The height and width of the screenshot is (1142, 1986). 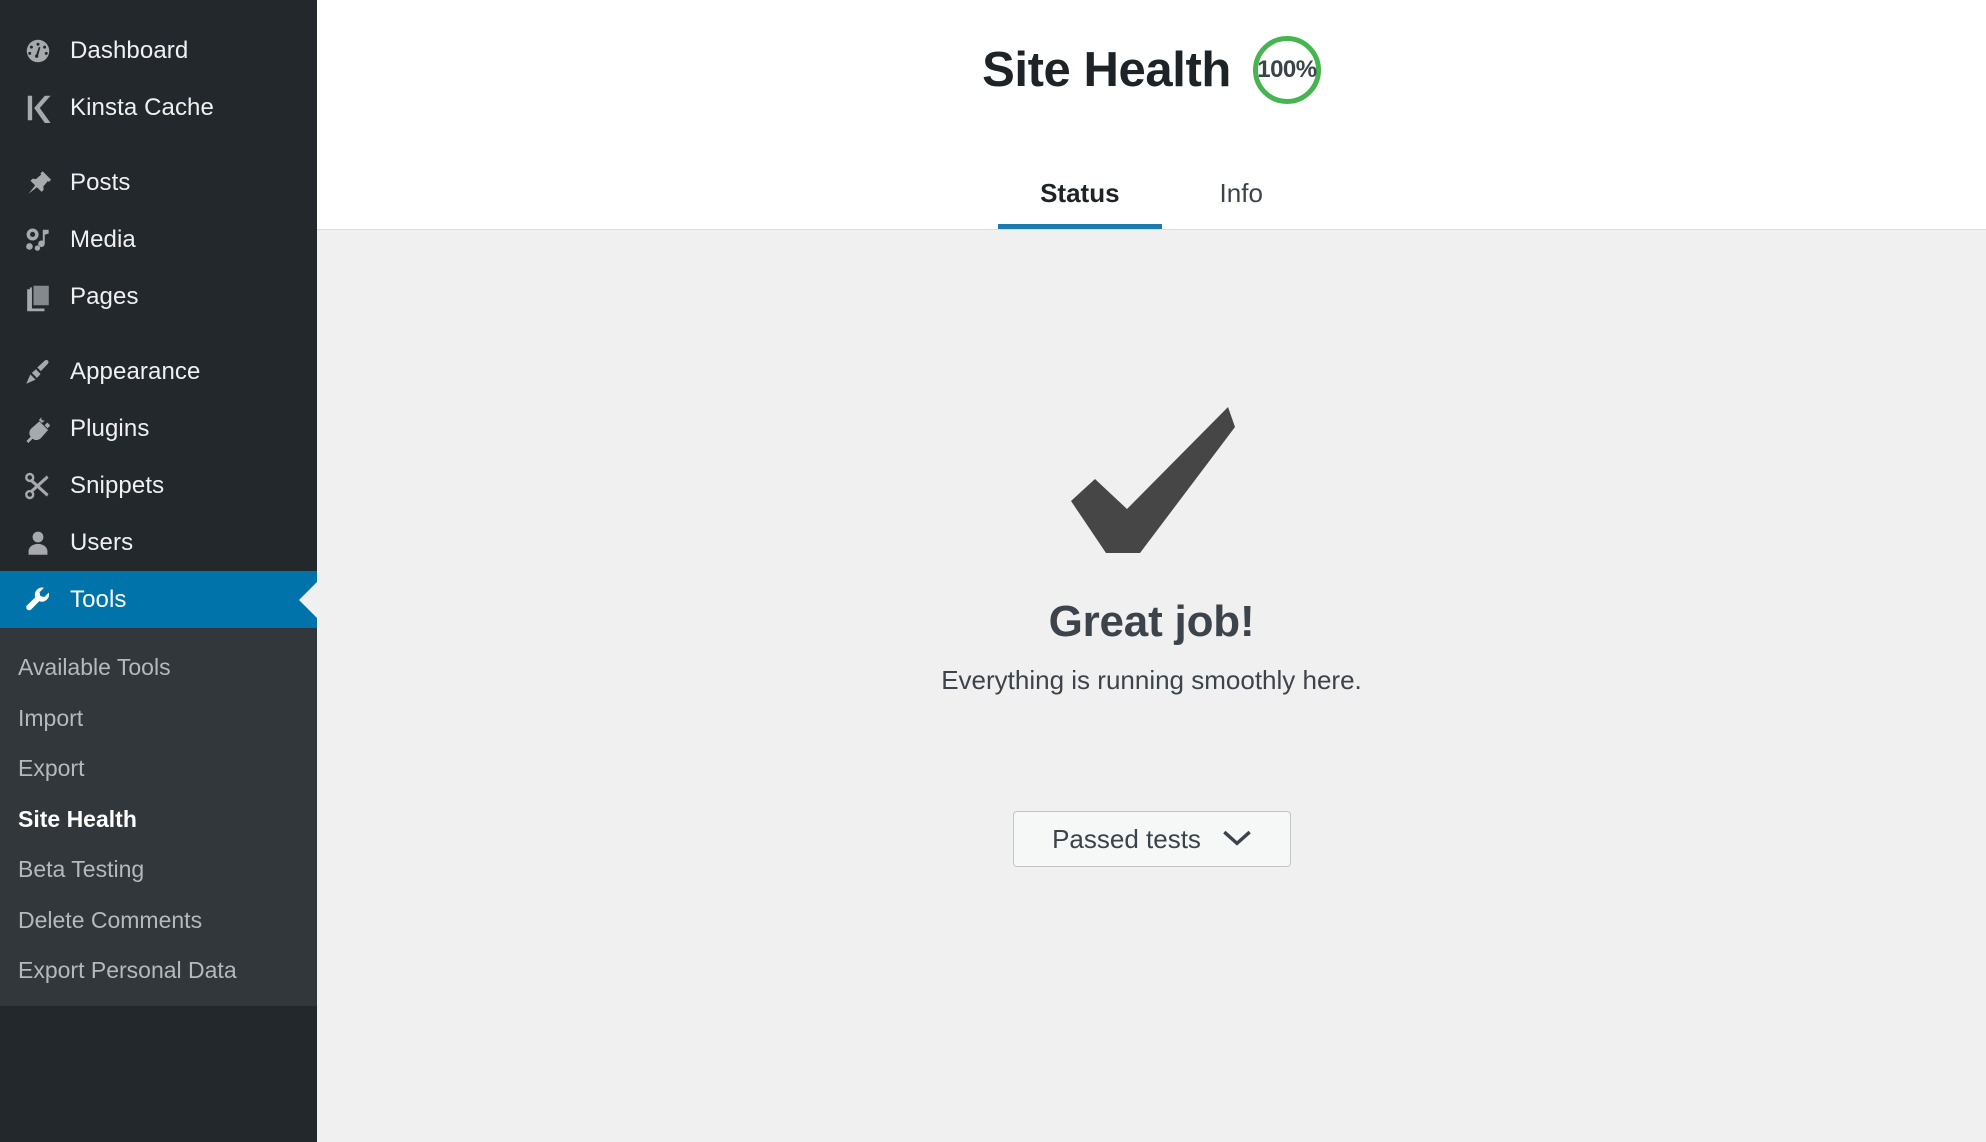 I want to click on dashboard-gauge-icon, so click(x=38, y=51).